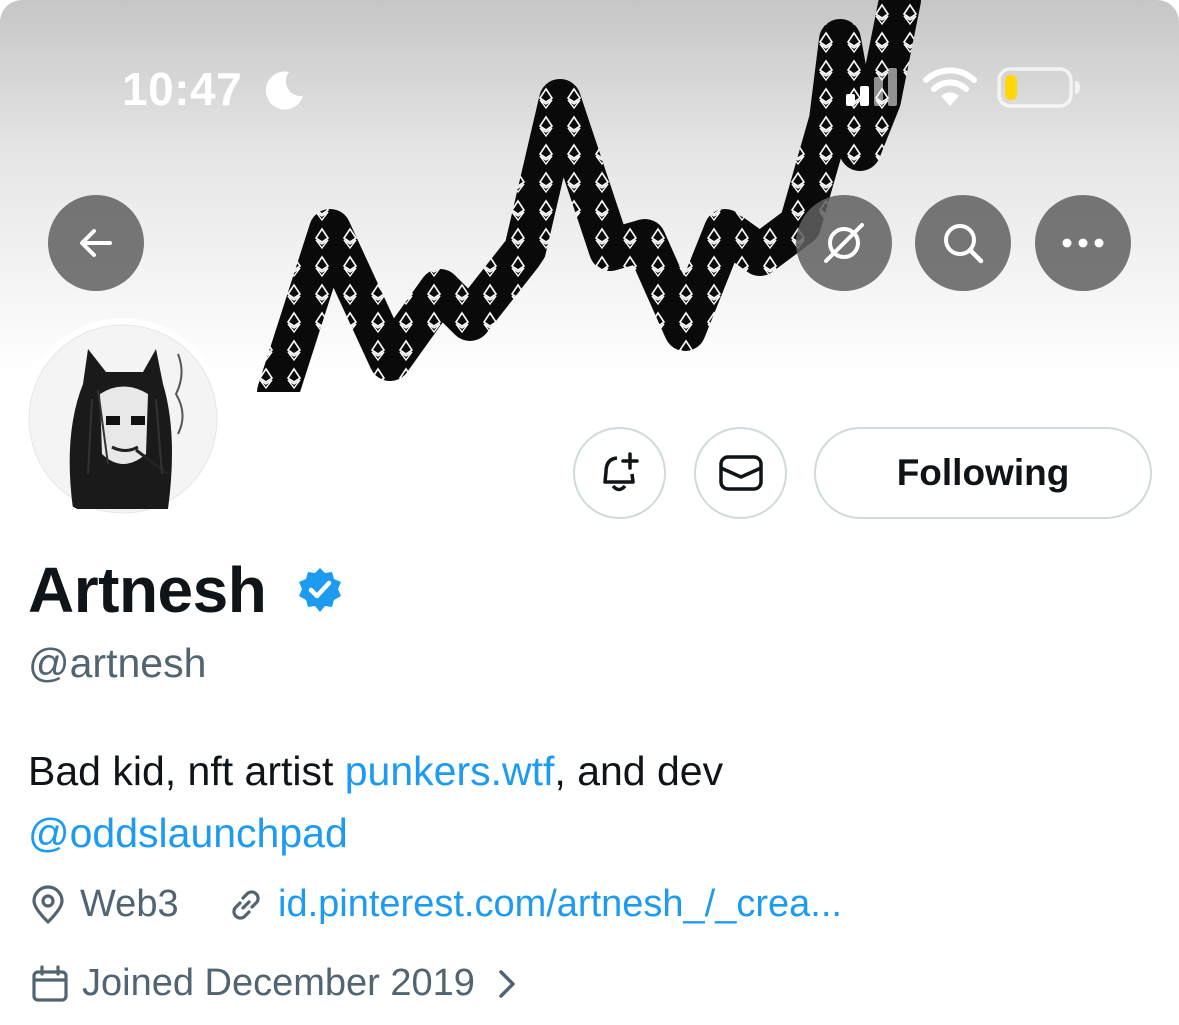 This screenshot has height=1025, width=1179. I want to click on chevron-right-icon, so click(507, 983).